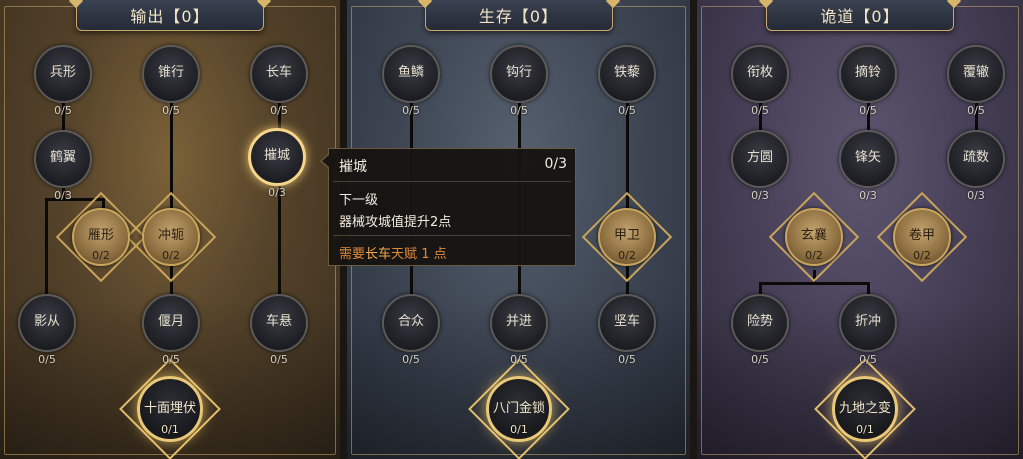 This screenshot has width=1023, height=459. I want to click on talent-node-jiudi: 九地之变 0/1, so click(865, 409).